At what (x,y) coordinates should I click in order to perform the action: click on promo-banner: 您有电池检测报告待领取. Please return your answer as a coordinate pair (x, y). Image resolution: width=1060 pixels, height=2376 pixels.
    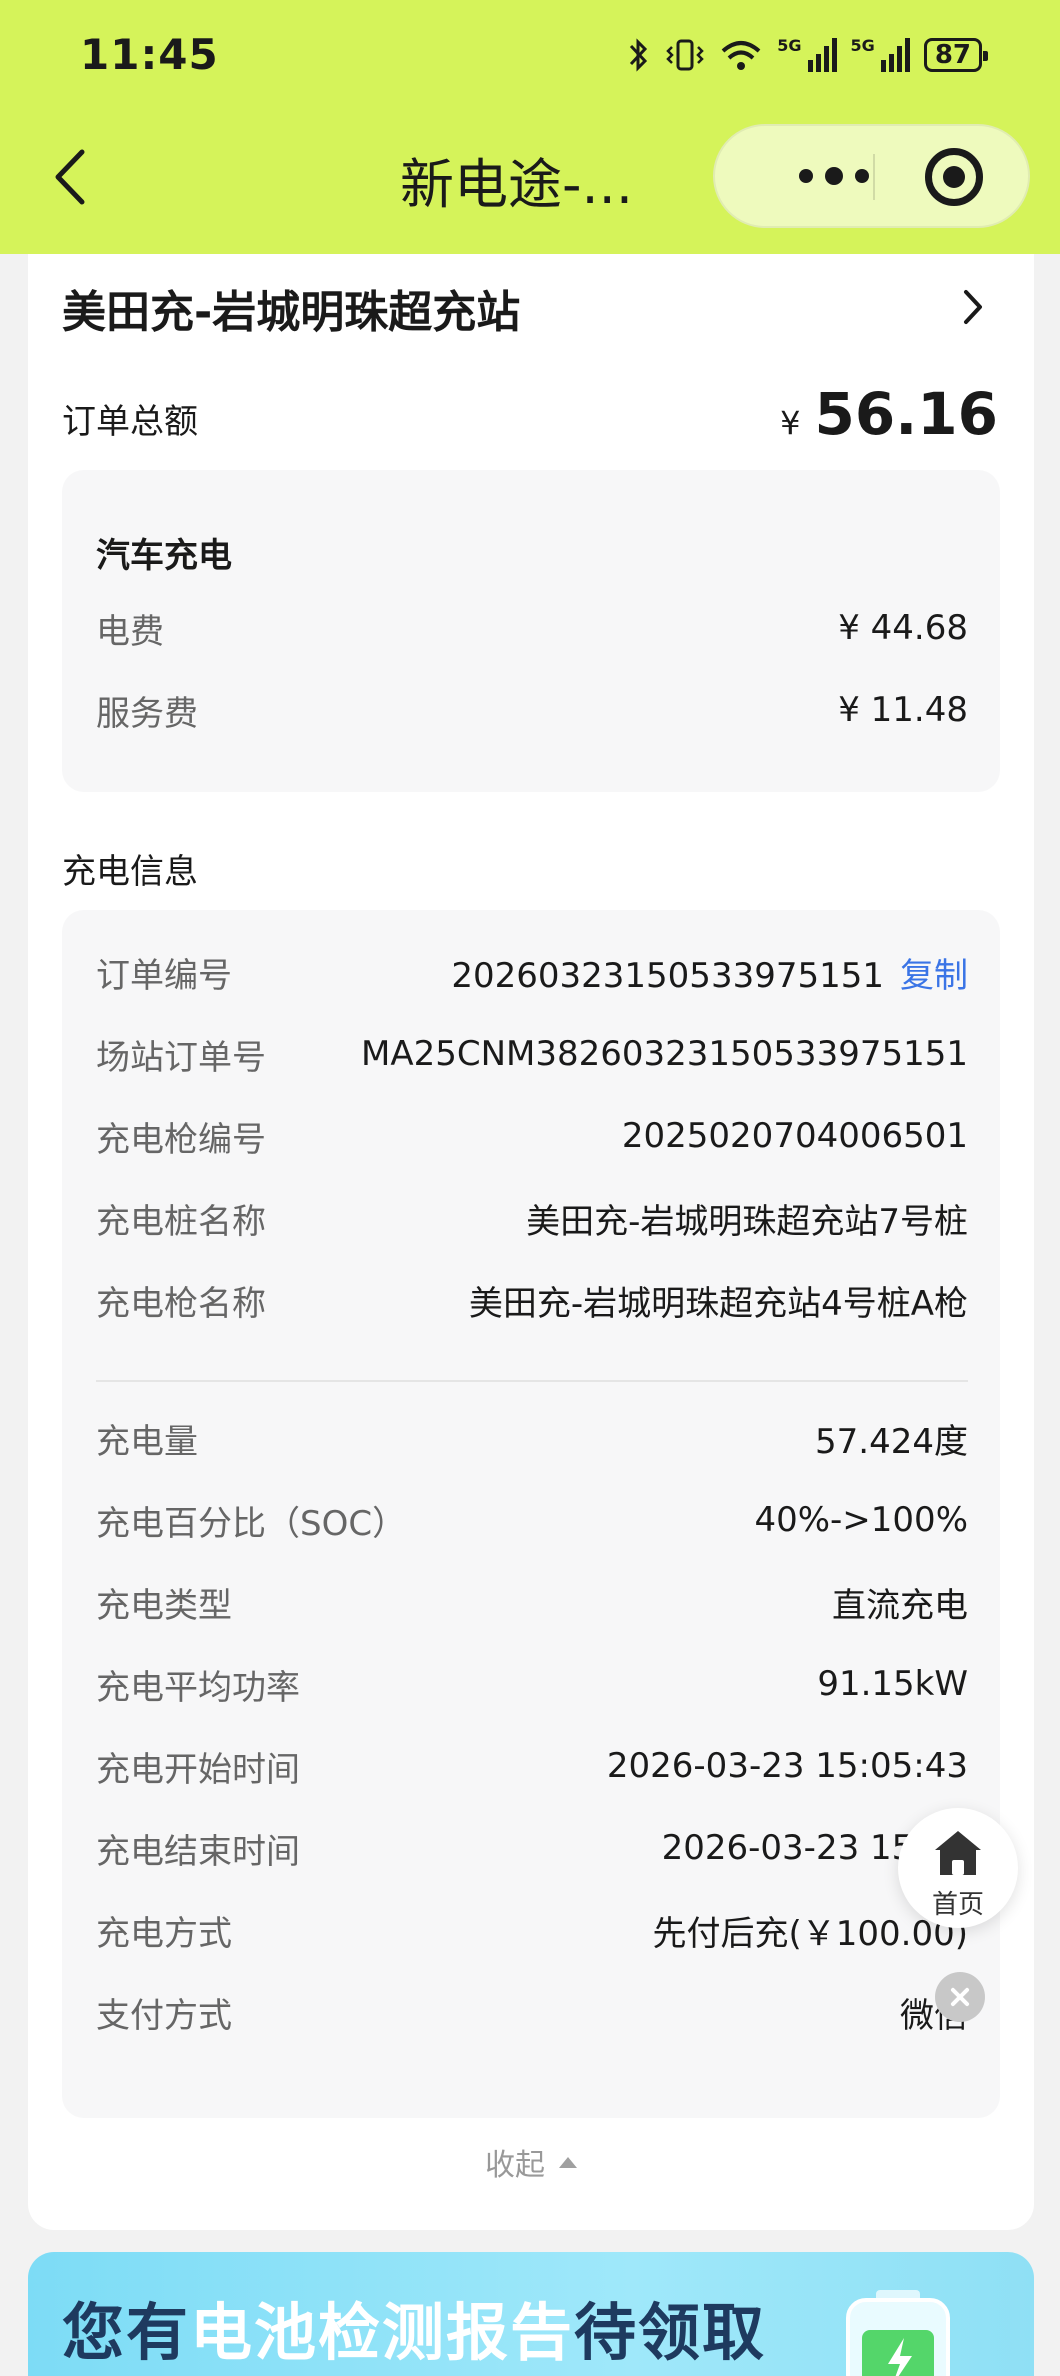
    Looking at the image, I should click on (531, 2314).